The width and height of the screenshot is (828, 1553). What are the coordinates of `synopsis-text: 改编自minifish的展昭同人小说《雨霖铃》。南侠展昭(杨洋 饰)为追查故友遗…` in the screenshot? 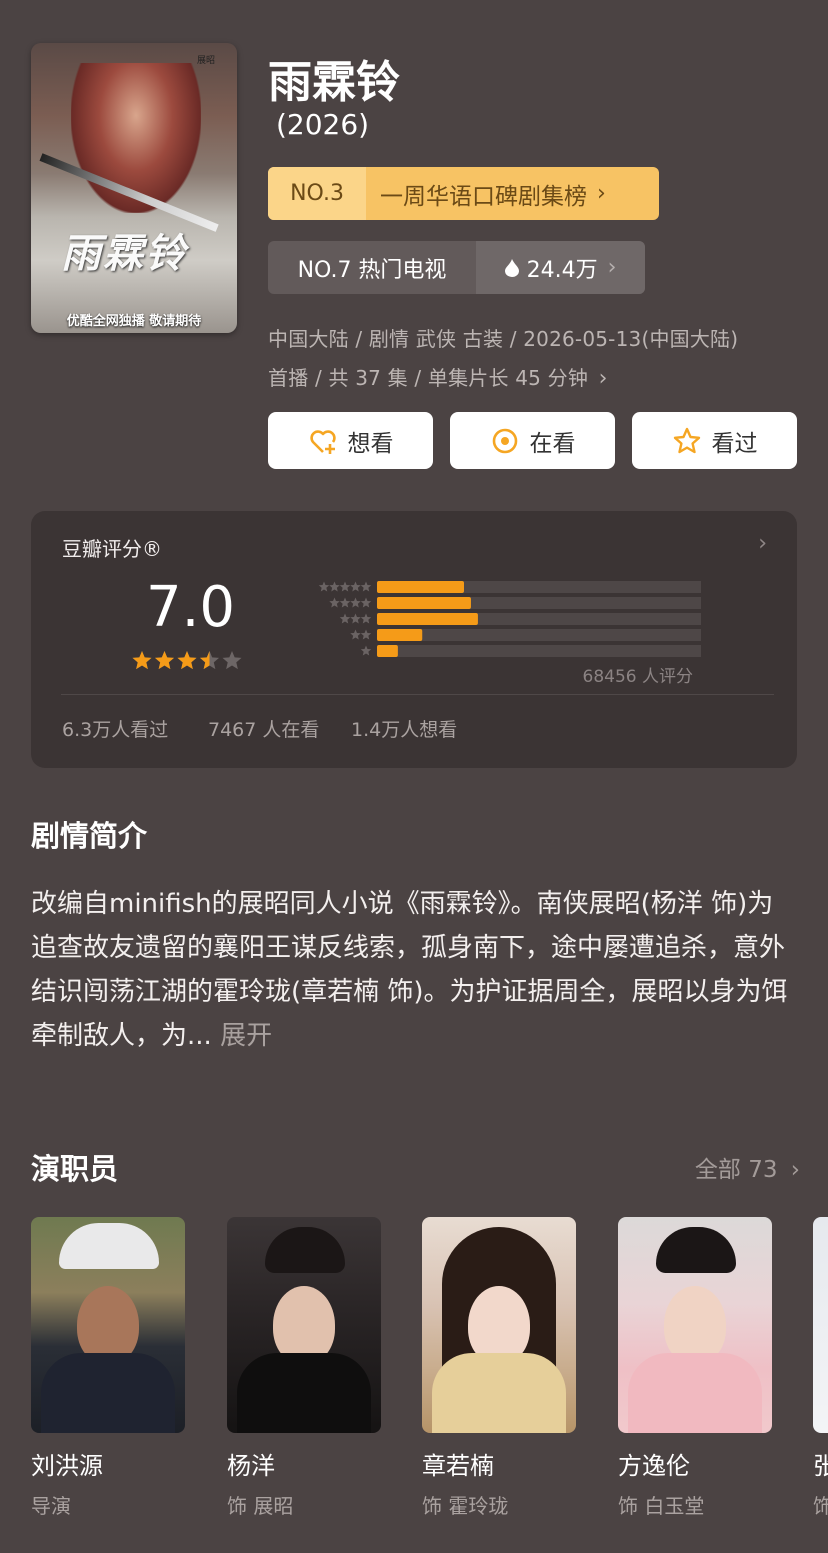 It's located at (414, 970).